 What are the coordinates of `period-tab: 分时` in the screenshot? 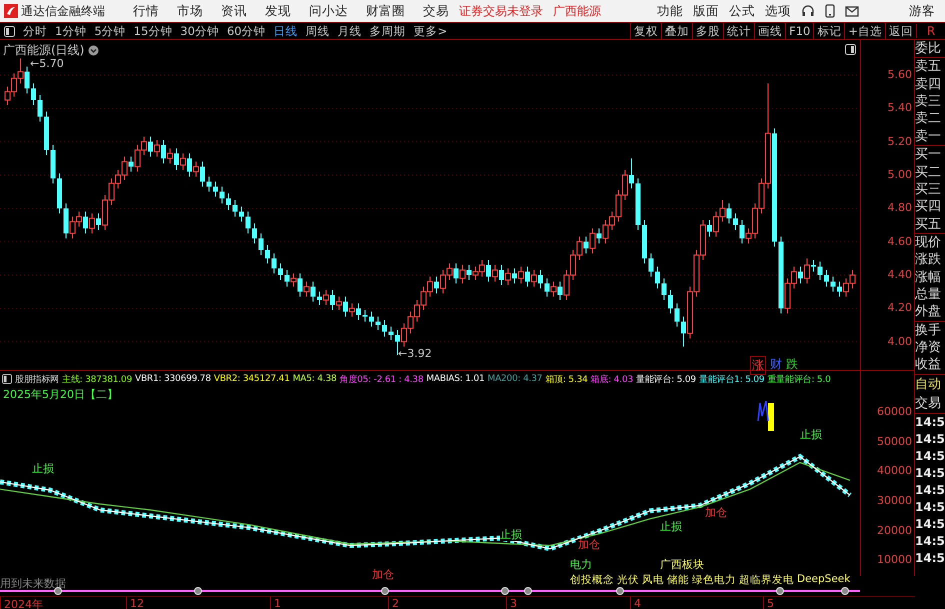 It's located at (35, 31).